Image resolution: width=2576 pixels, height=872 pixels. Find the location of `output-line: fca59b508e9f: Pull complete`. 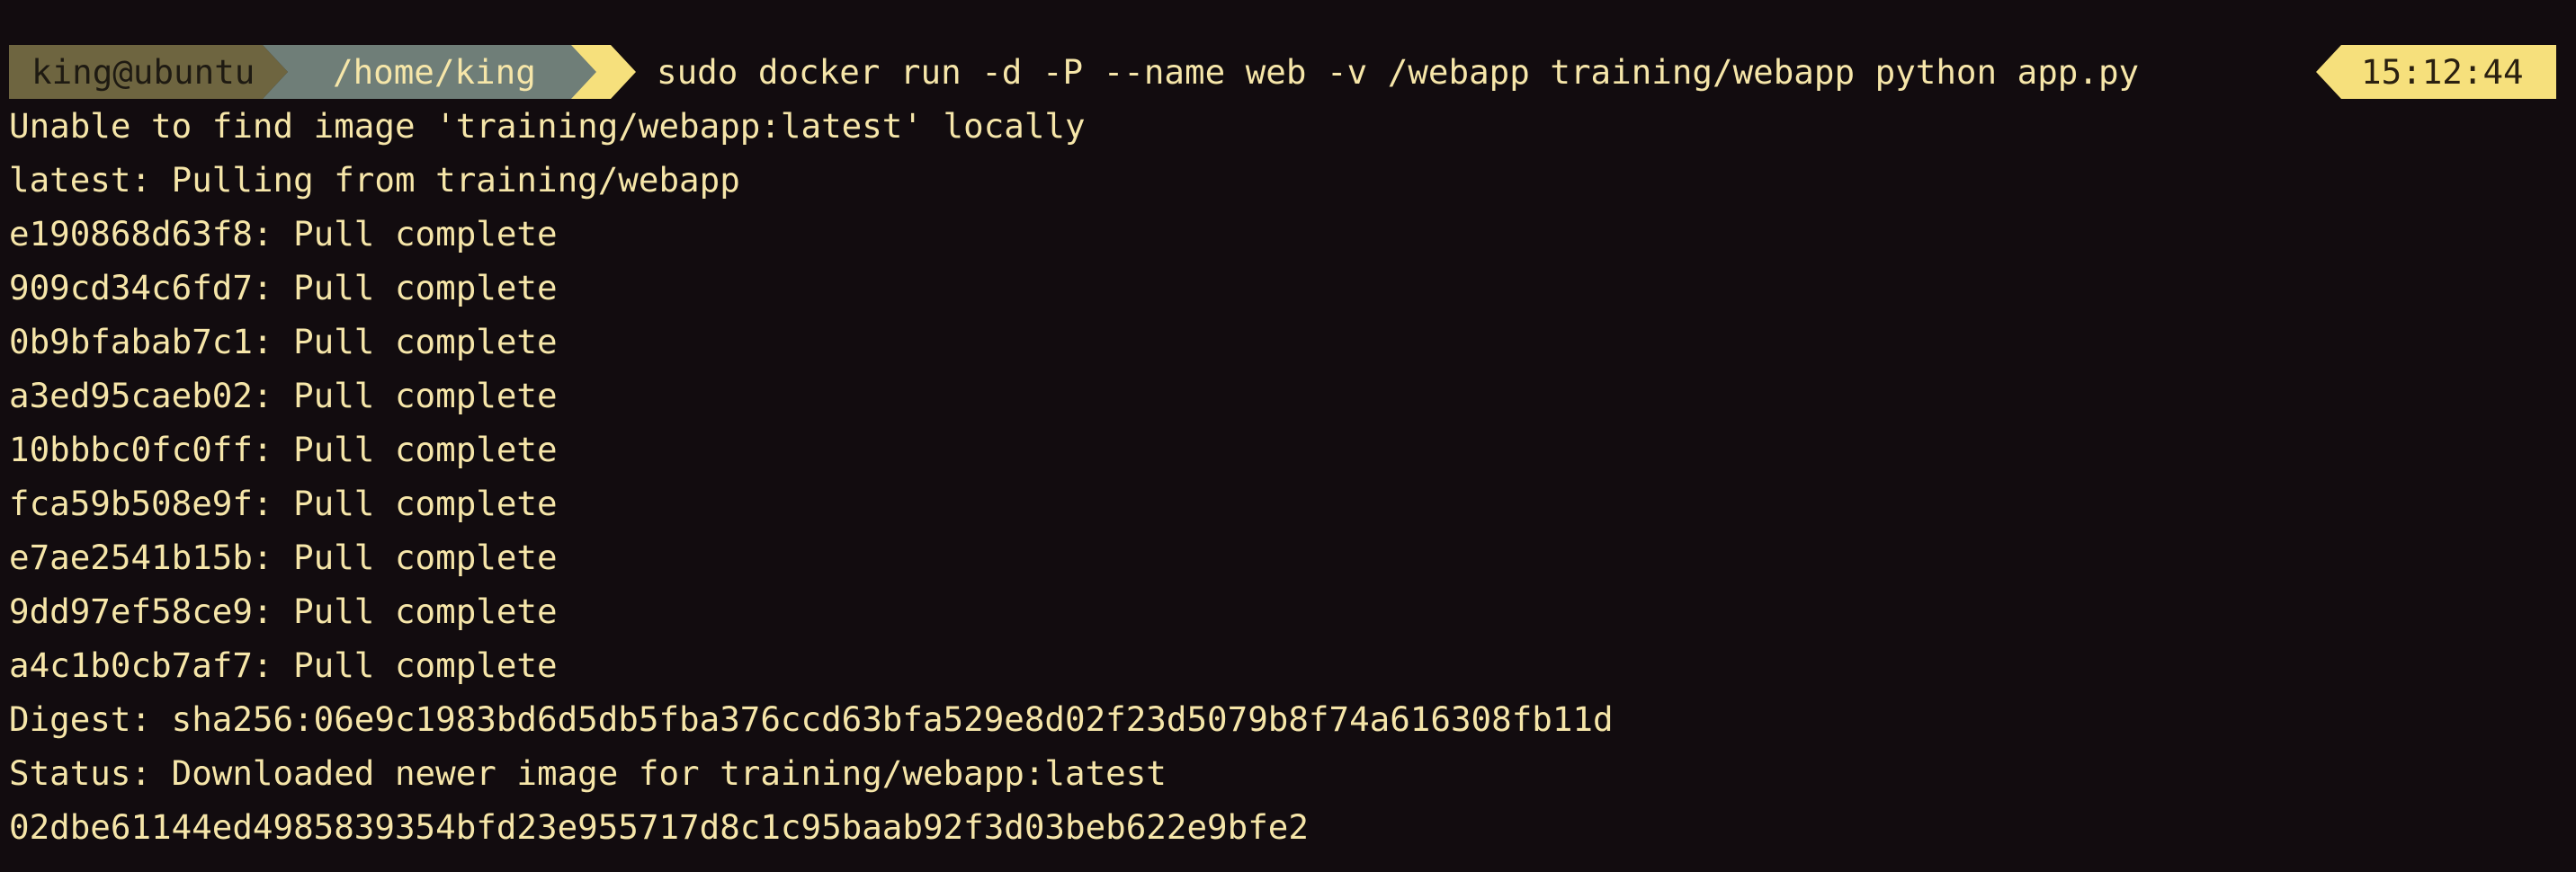

output-line: fca59b508e9f: Pull complete is located at coordinates (283, 503).